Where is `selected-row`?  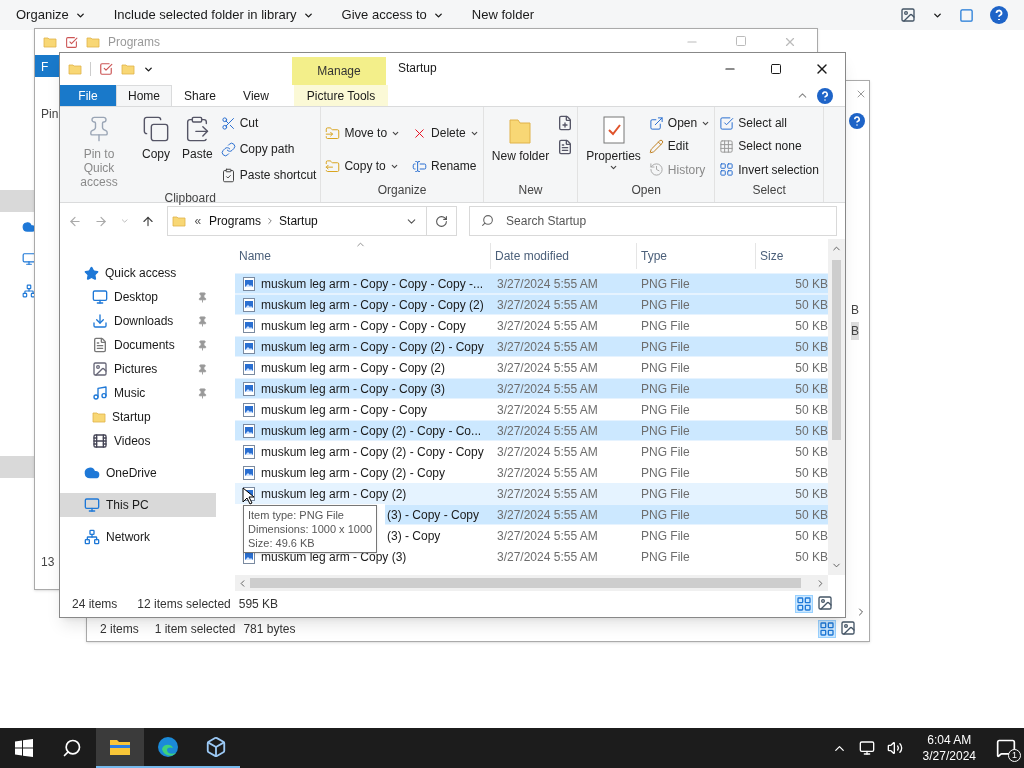
selected-row is located at coordinates (17, 201).